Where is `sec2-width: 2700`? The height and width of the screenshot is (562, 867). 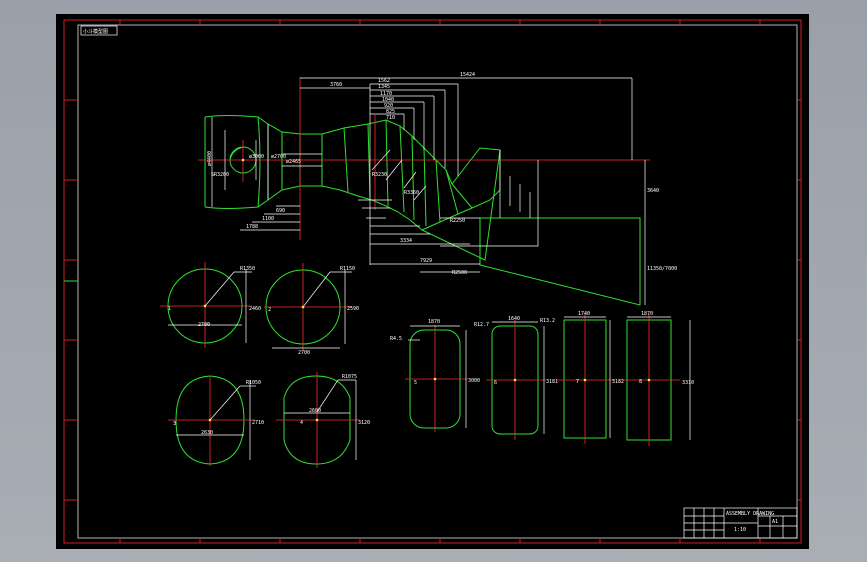 sec2-width: 2700 is located at coordinates (304, 353).